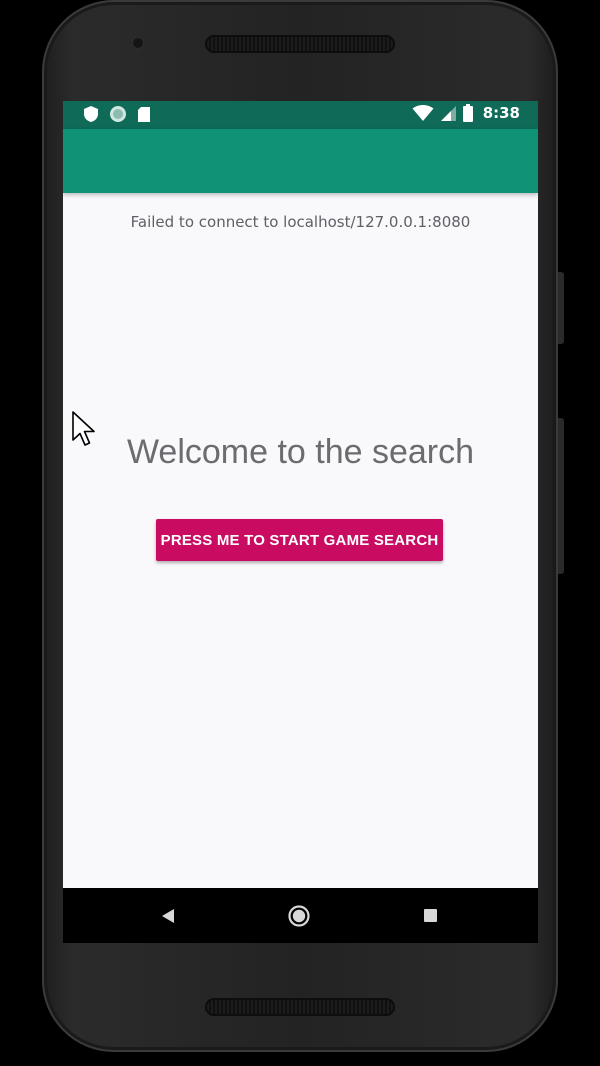 This screenshot has width=600, height=1066. Describe the element at coordinates (138, 43) in the screenshot. I see `front-camera` at that location.